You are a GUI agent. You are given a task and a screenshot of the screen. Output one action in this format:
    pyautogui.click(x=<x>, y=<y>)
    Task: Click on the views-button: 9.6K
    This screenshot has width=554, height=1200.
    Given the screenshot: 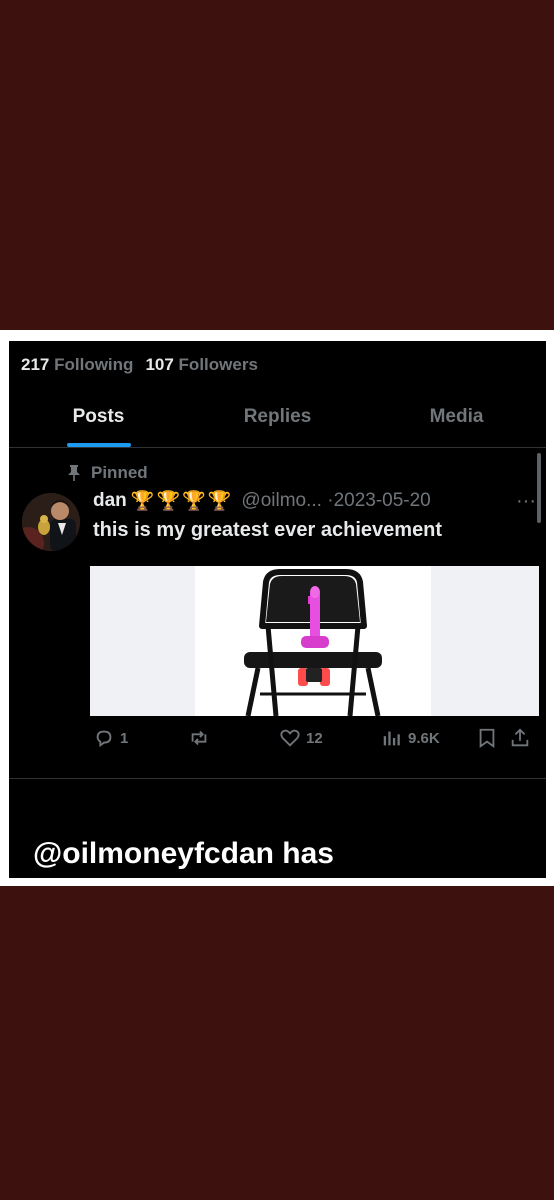 What is the action you would take?
    pyautogui.click(x=410, y=738)
    